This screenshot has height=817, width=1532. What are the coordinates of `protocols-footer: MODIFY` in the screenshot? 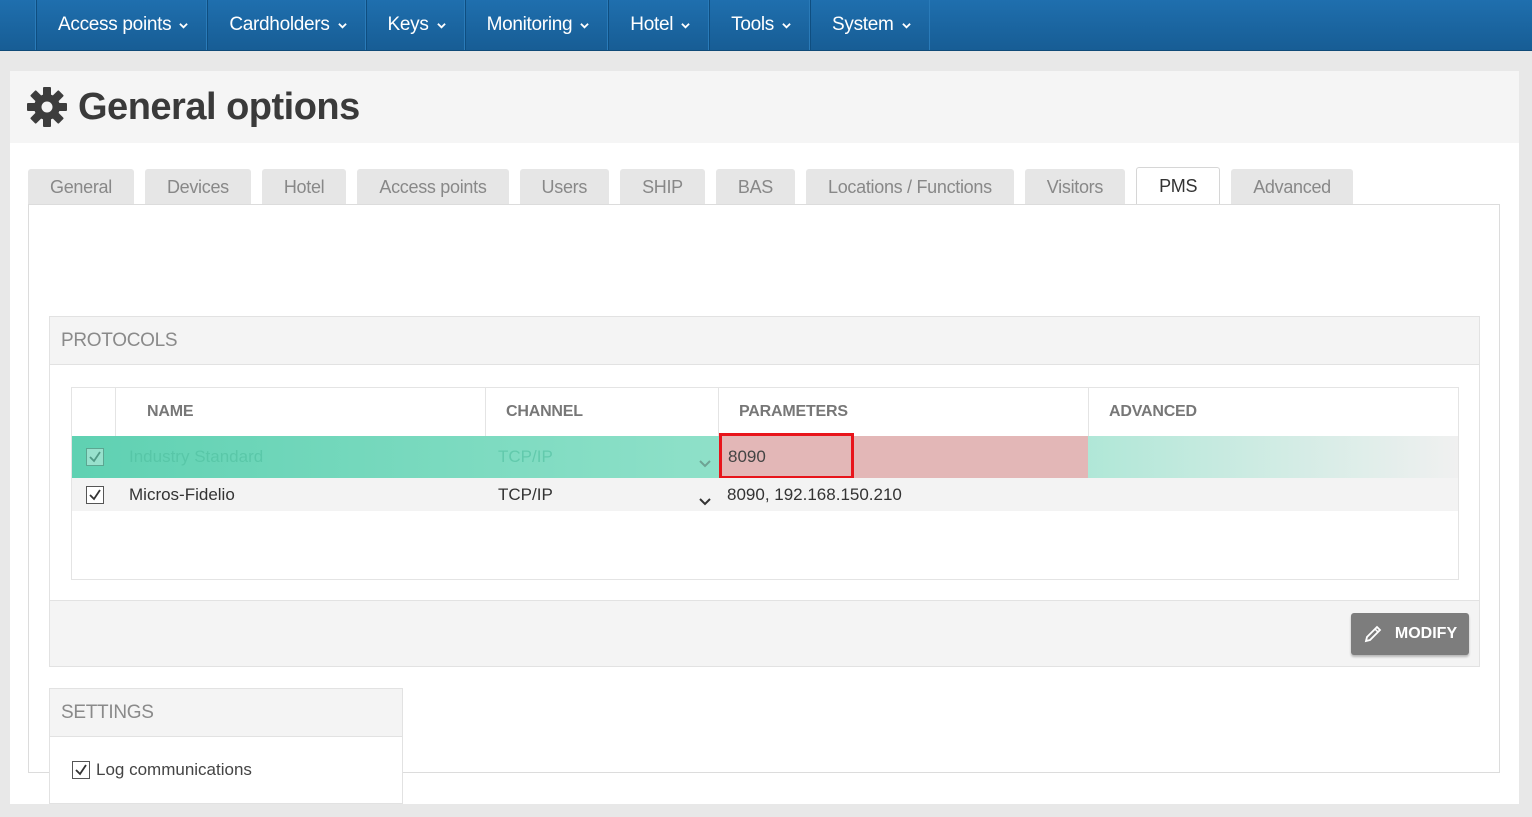 It's located at (764, 633).